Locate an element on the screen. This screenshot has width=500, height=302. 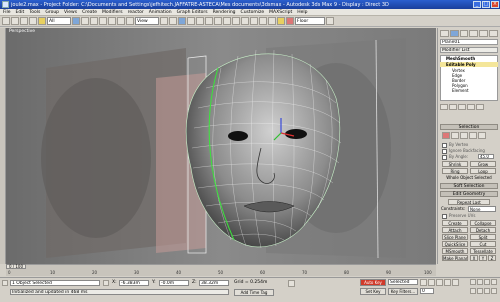
detach-button: Detach is located at coordinates (483, 230).